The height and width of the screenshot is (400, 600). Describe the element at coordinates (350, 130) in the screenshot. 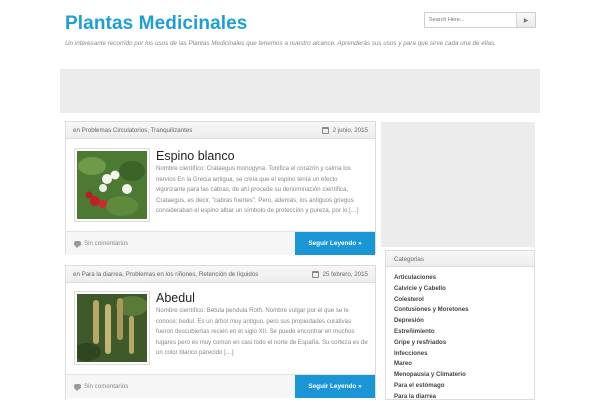

I see `post-date-text: 2 junio, 2015` at that location.